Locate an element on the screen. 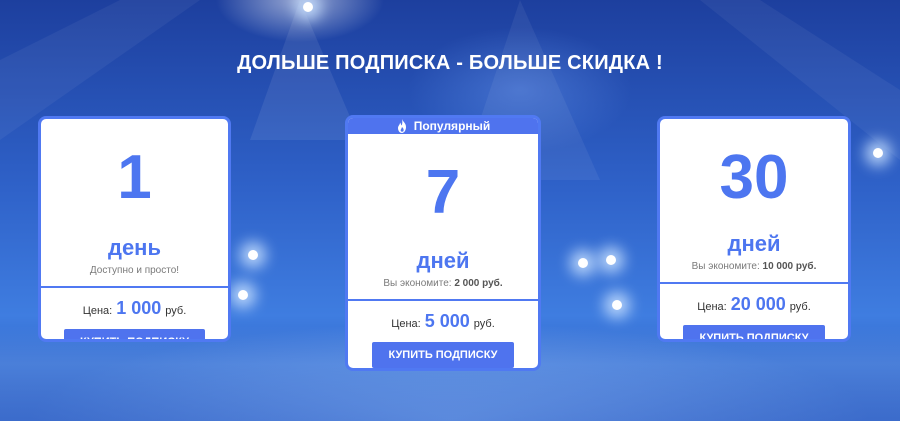 The image size is (900, 421). plan-duration-number: 30 is located at coordinates (754, 177).